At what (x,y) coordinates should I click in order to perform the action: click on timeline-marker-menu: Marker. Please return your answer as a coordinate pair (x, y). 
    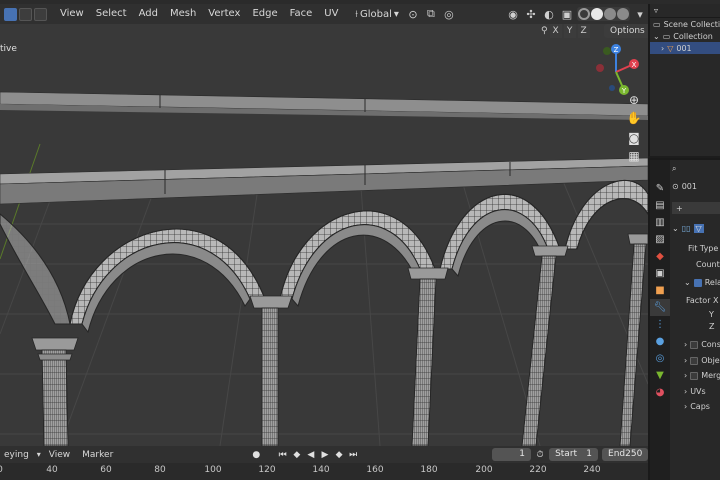
    Looking at the image, I should click on (97, 455).